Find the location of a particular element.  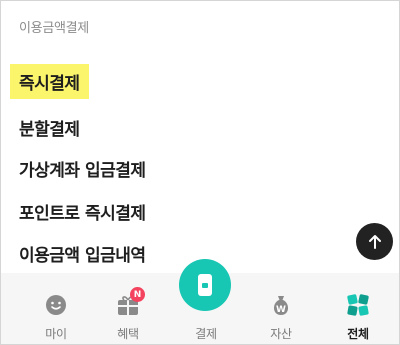

money-bag-icon: W is located at coordinates (281, 305).